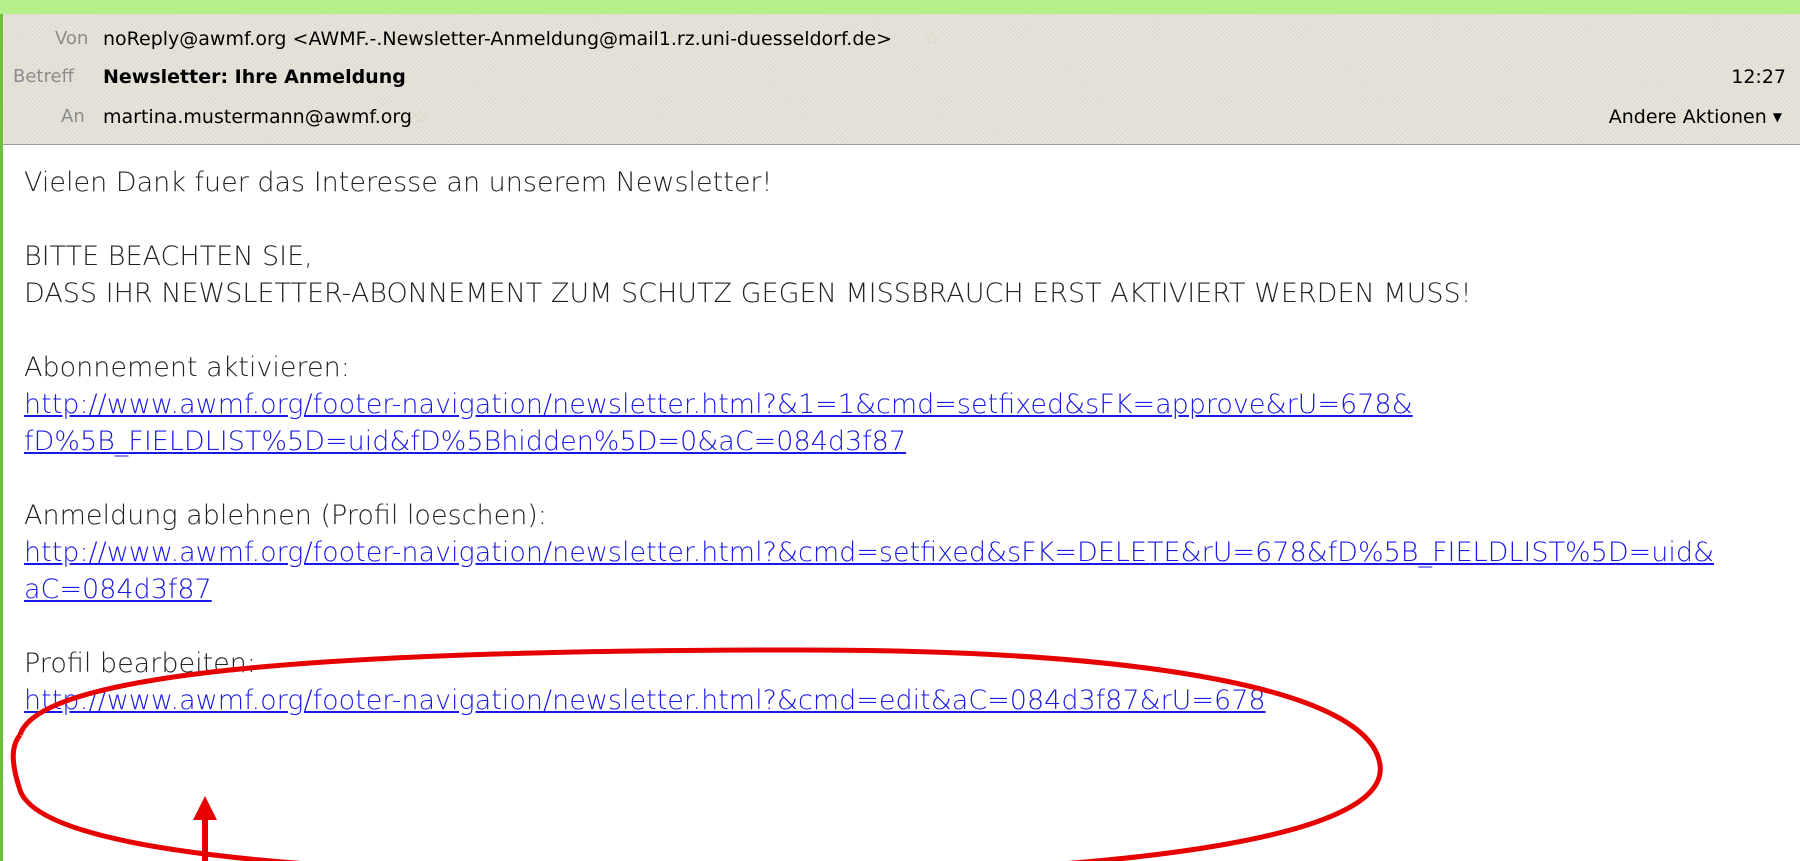 This screenshot has height=861, width=1800. I want to click on to-value: martina.mustermann@awmf.org, so click(257, 117).